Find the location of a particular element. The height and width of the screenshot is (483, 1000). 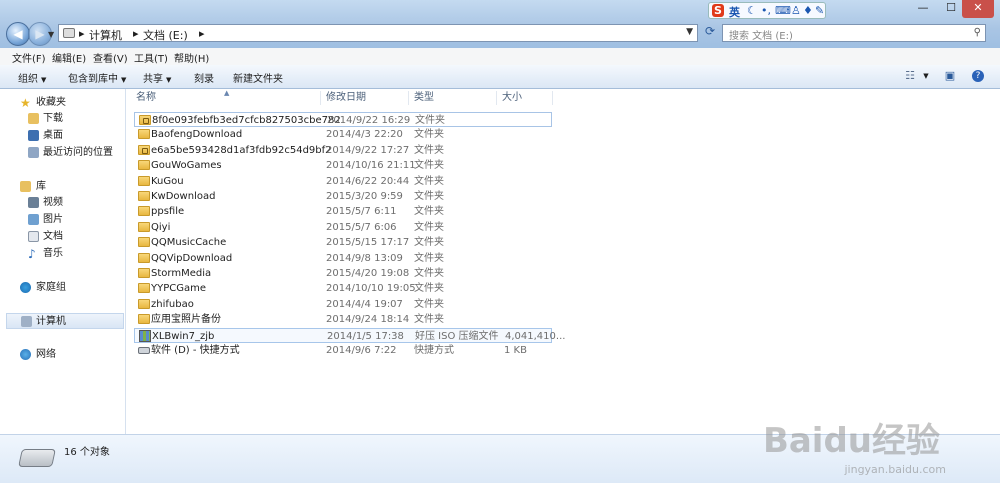

ime-toolbar: S 英 ☾ •, ⌨ ♙ ♦ ✎ is located at coordinates (767, 10).